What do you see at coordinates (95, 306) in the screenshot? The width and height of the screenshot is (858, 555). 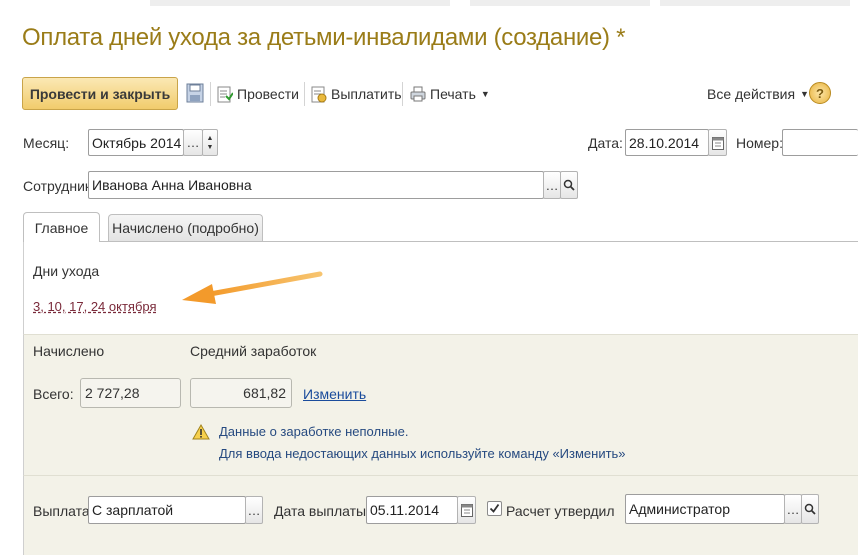 I see `care-days-link: 3, 10, 17, 24 октября` at bounding box center [95, 306].